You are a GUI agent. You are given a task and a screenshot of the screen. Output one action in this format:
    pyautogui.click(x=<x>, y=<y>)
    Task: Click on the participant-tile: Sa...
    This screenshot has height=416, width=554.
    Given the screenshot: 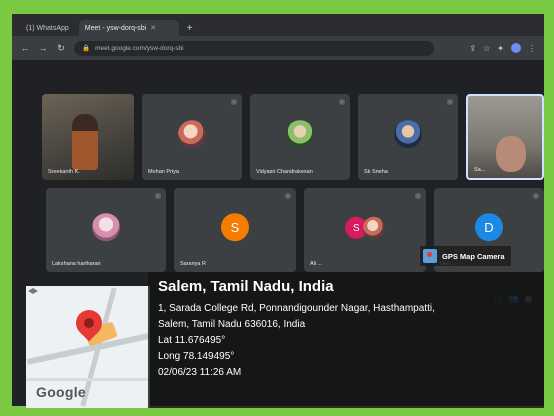 What is the action you would take?
    pyautogui.click(x=505, y=137)
    